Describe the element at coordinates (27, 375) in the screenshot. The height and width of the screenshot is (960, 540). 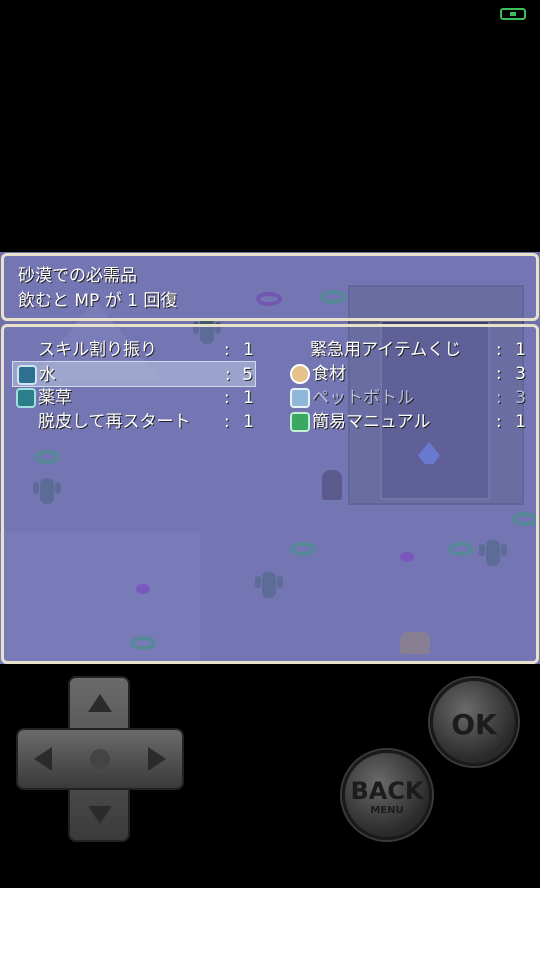
I see `water-icon` at that location.